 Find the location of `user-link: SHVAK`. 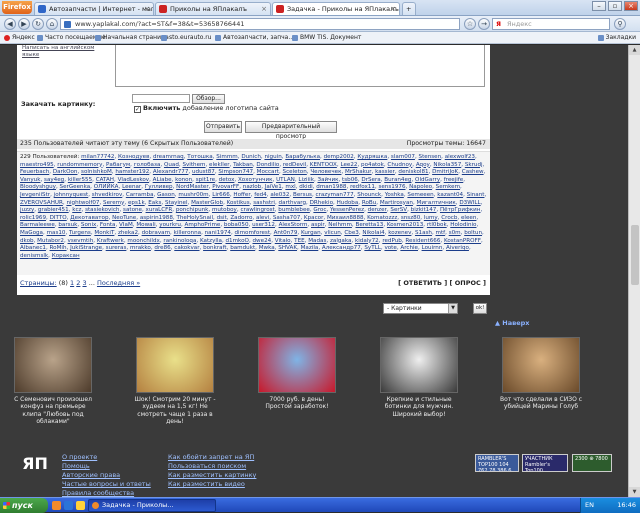

user-link: SHVAK is located at coordinates (287, 248).